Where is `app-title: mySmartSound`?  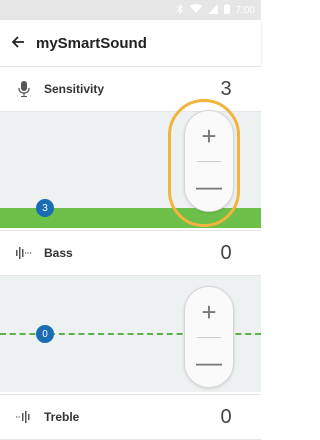 app-title: mySmartSound is located at coordinates (91, 43).